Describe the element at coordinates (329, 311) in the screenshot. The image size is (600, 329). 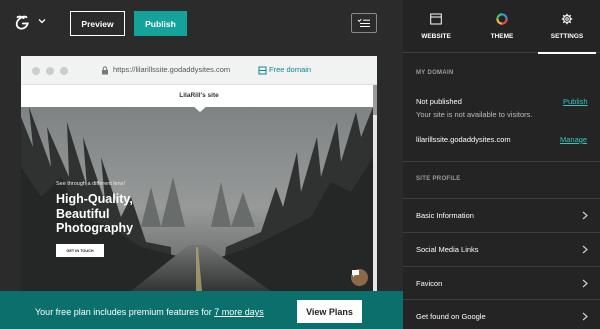
I see `view-plans-button: View Plans` at that location.